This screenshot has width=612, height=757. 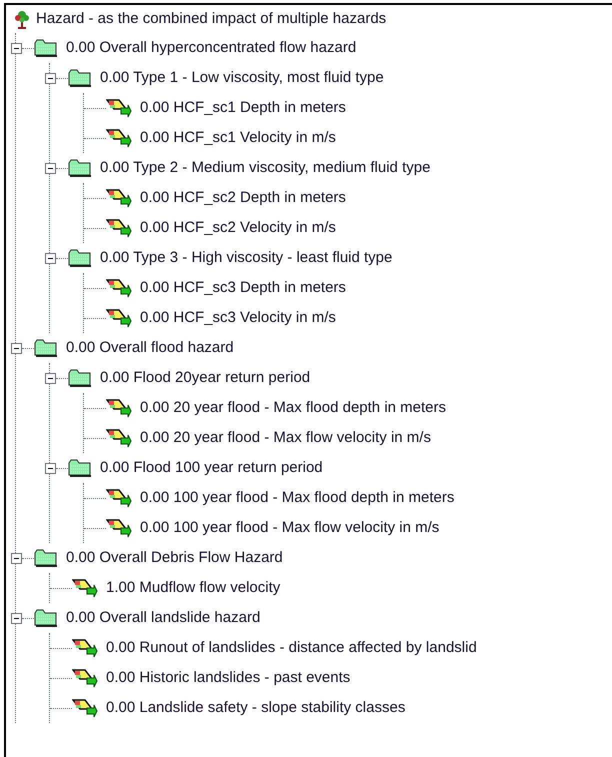 What do you see at coordinates (285, 438) in the screenshot?
I see `tree-item-label: 0.00 20 year flood - Max flow velocity in m/s` at bounding box center [285, 438].